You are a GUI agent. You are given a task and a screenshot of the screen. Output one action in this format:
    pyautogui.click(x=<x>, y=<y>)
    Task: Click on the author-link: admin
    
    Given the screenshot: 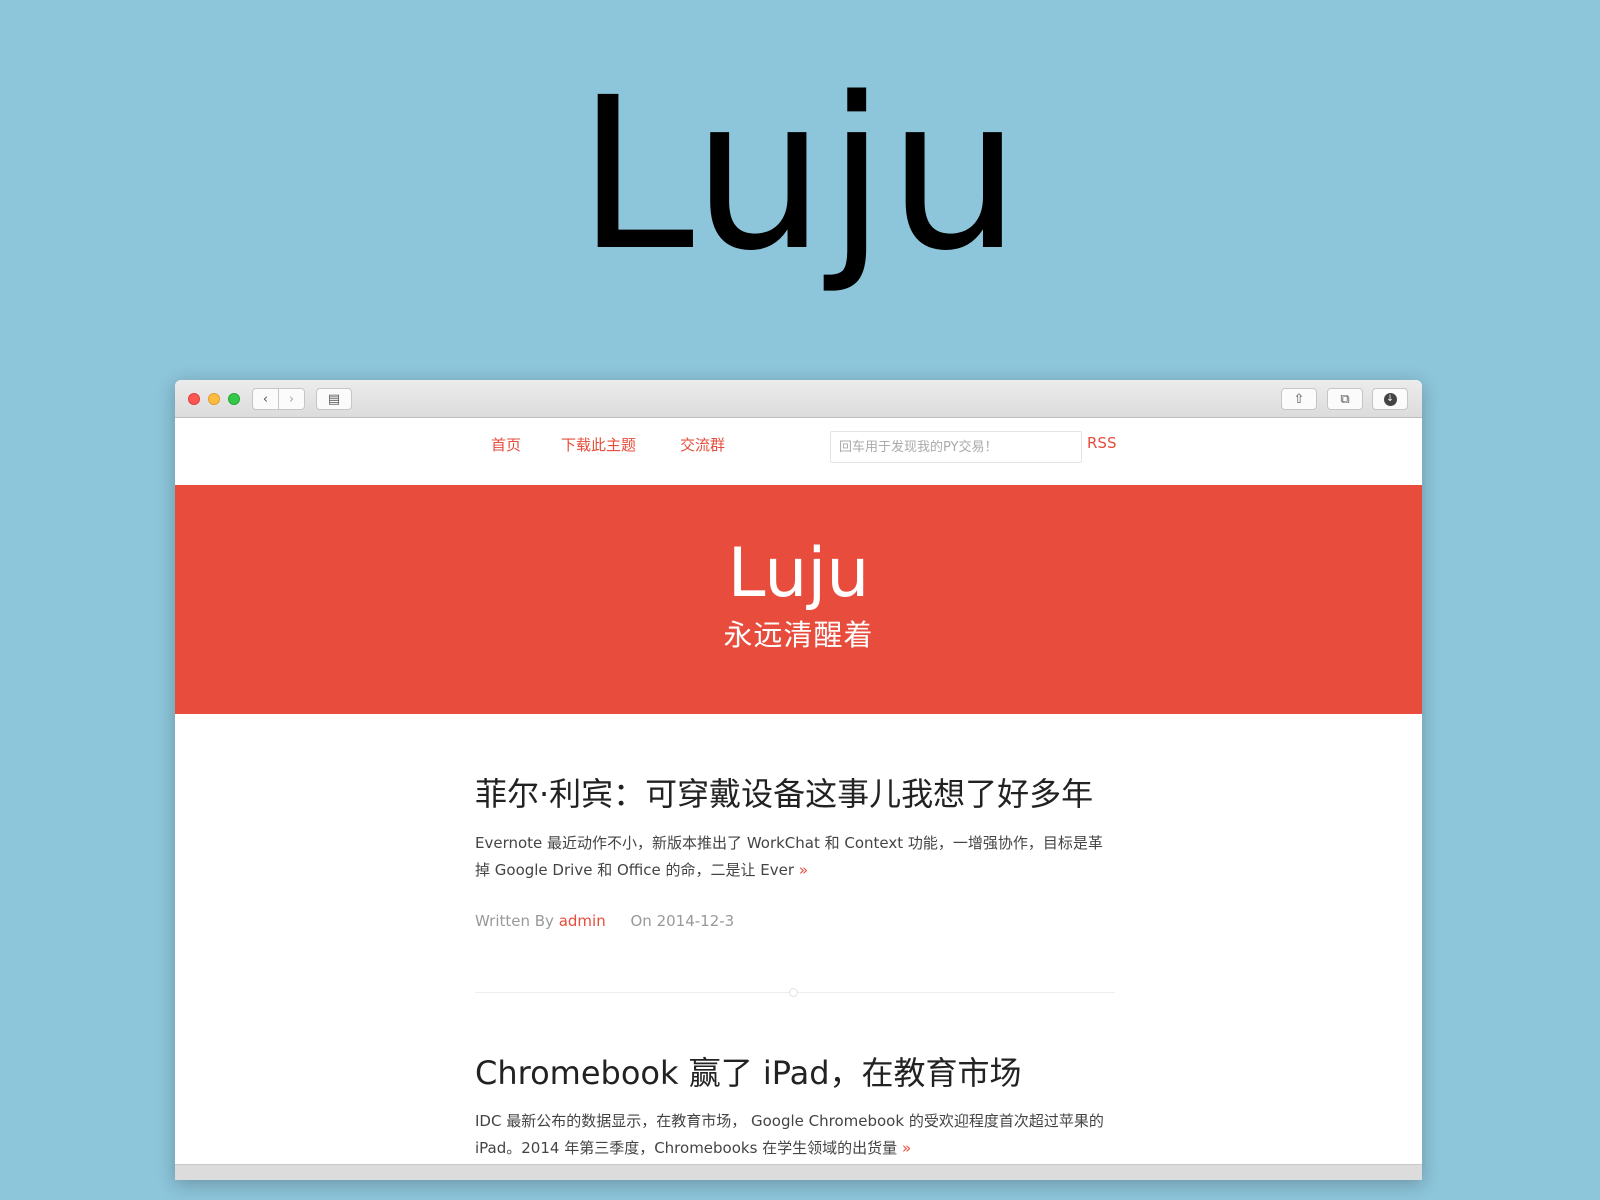 What is the action you would take?
    pyautogui.click(x=582, y=921)
    